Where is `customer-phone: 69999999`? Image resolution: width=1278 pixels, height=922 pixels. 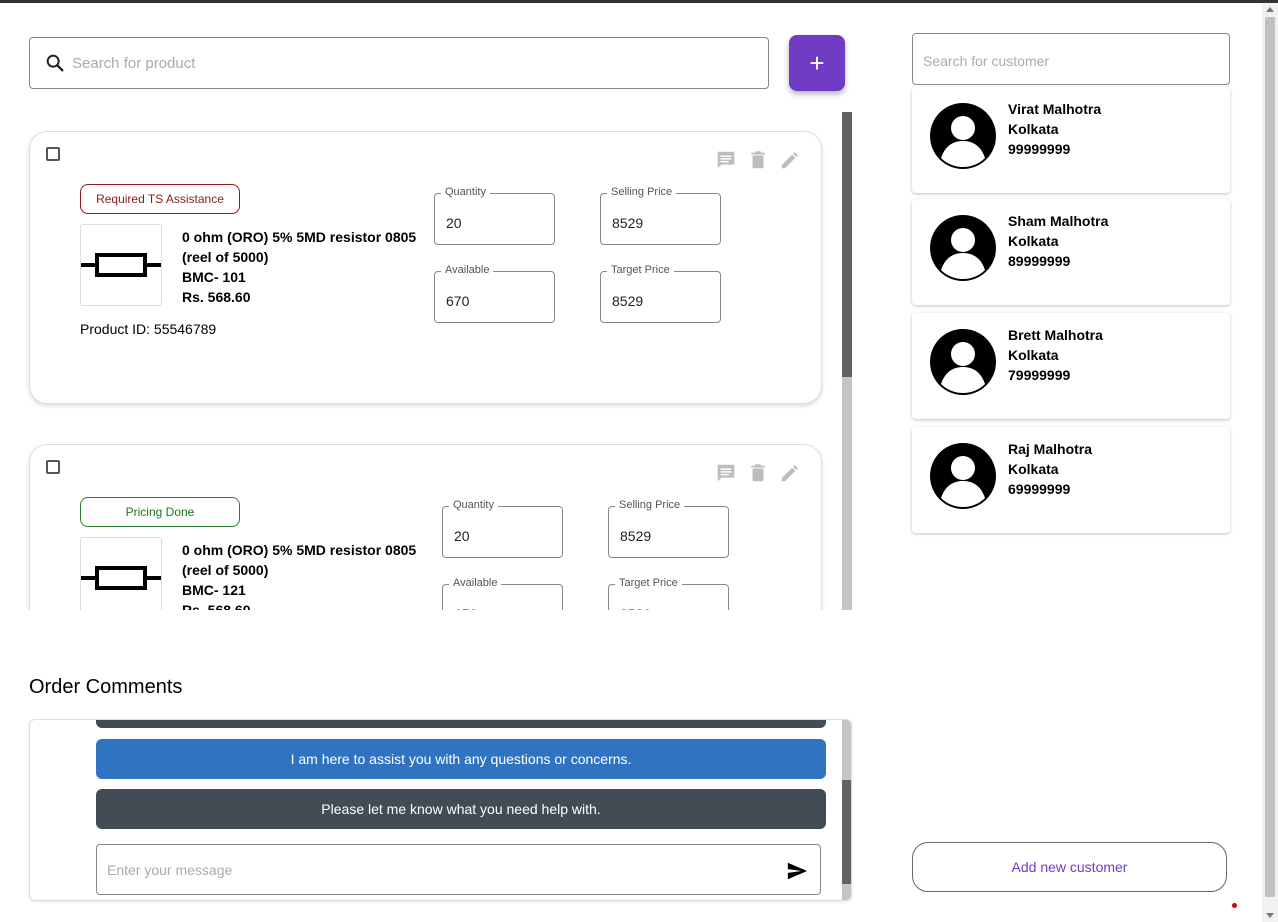
customer-phone: 69999999 is located at coordinates (1039, 489).